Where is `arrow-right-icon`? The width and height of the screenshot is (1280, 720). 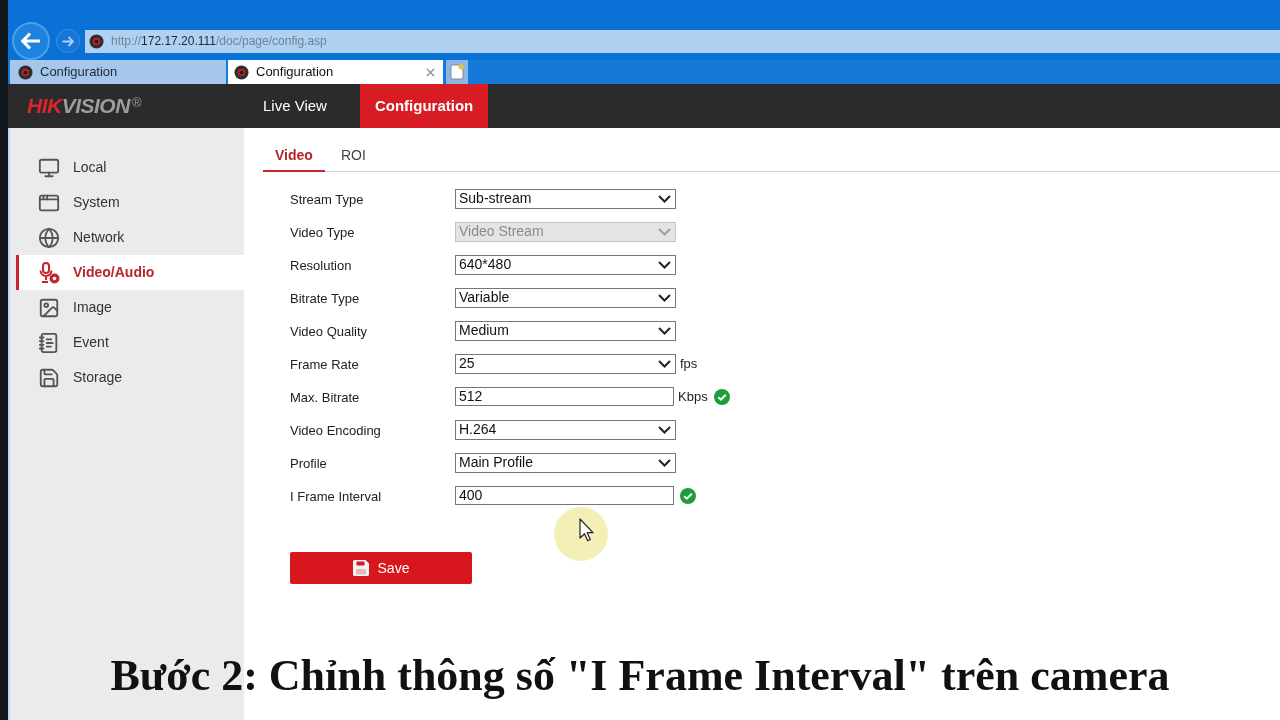
arrow-right-icon is located at coordinates (68, 41).